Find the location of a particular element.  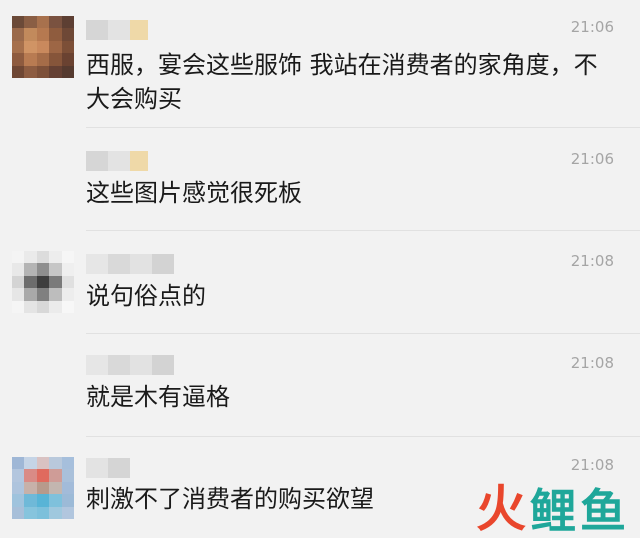

message-text: 就是木有逼格 is located at coordinates (158, 397).